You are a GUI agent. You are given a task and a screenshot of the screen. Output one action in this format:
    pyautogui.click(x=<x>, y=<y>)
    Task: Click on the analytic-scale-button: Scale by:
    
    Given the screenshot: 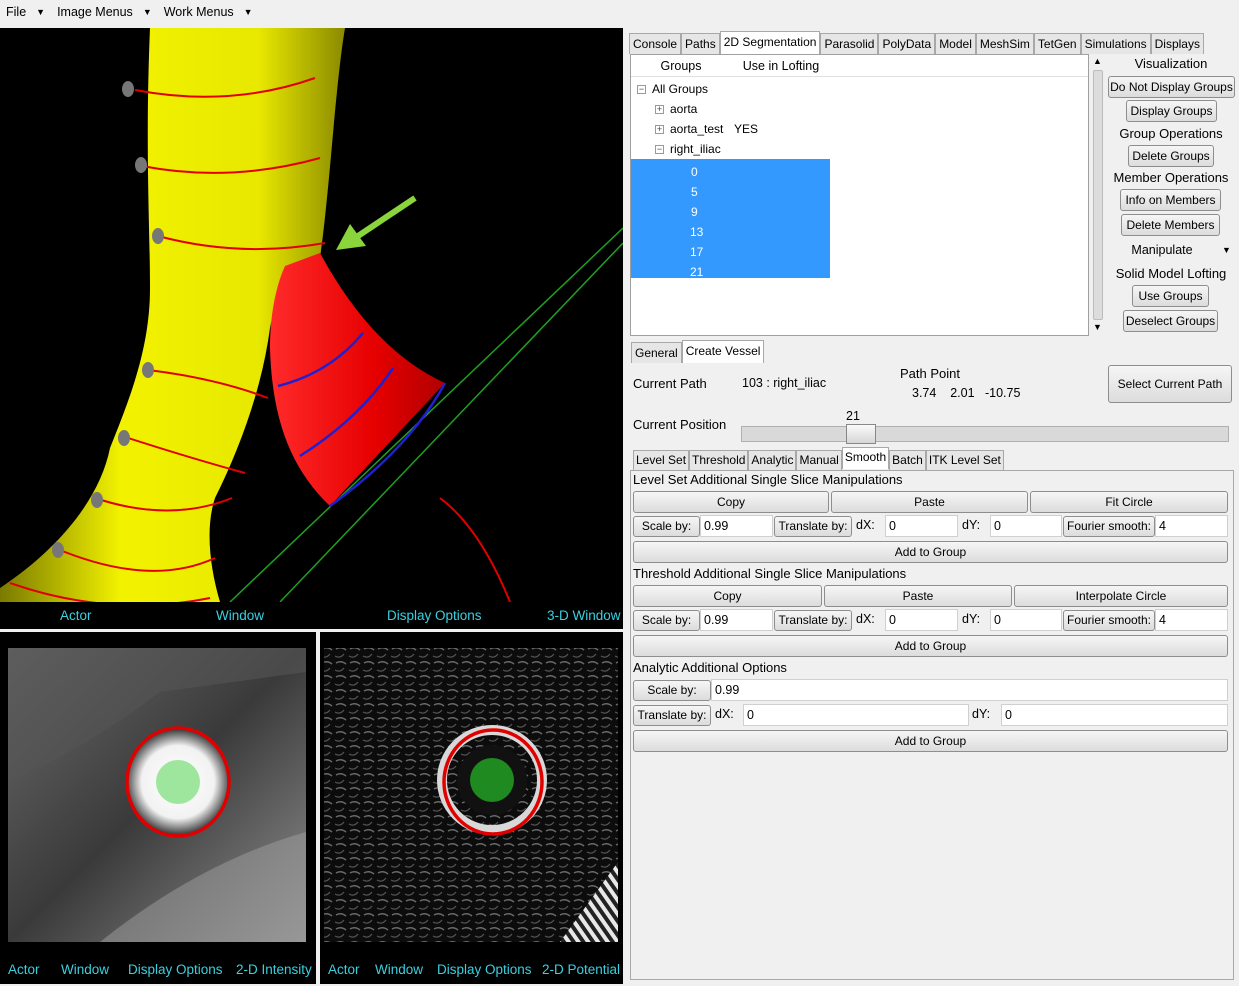 What is the action you would take?
    pyautogui.click(x=672, y=690)
    